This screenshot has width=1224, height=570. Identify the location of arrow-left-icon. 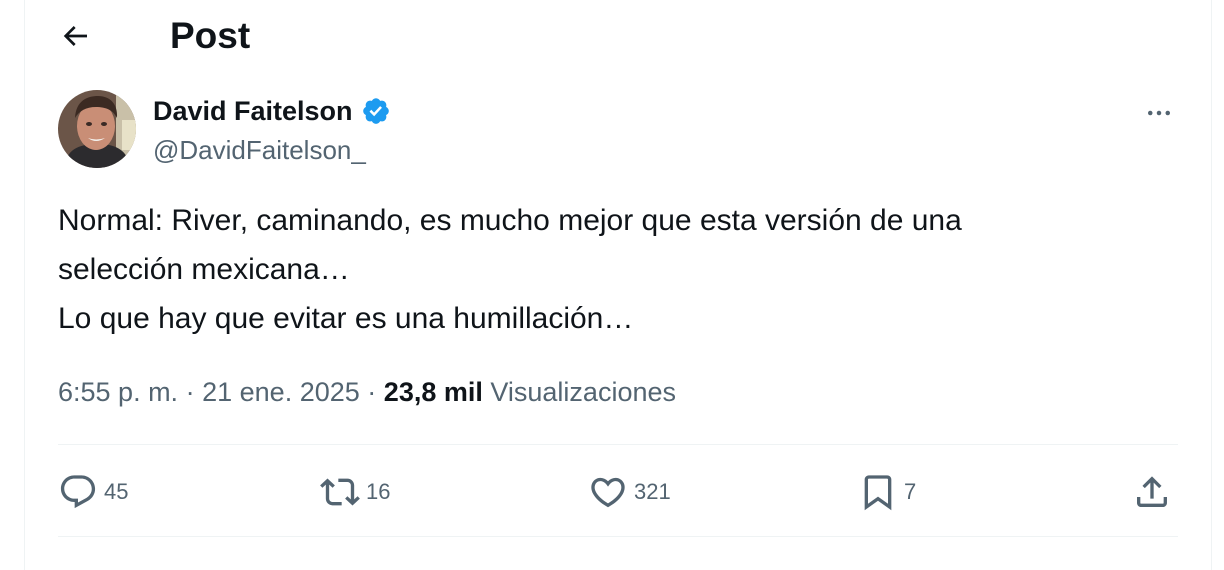
(75, 36).